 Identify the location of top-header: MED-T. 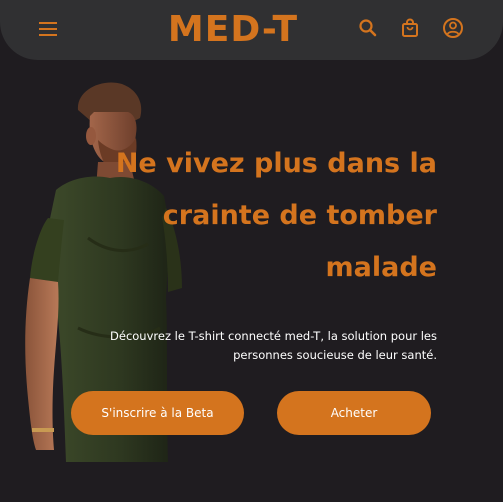
(251, 30).